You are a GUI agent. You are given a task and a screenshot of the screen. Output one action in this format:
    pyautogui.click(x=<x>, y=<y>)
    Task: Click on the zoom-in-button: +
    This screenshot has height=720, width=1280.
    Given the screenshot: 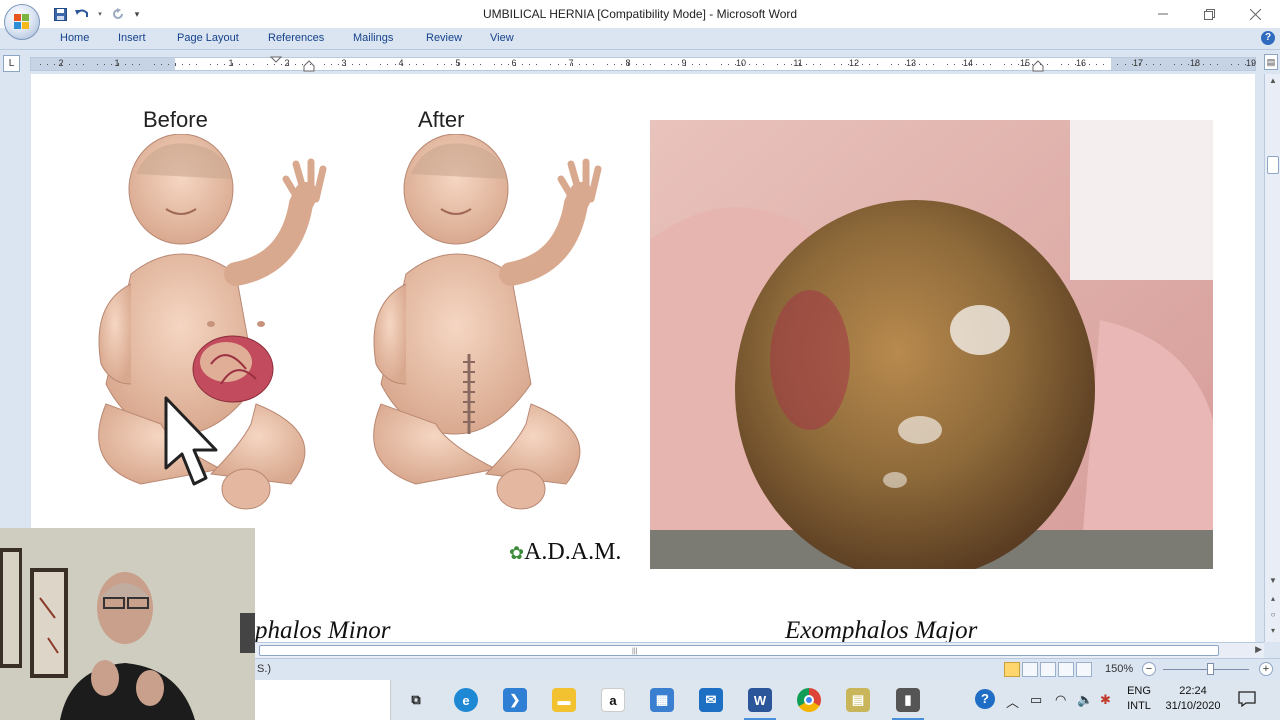 What is the action you would take?
    pyautogui.click(x=1266, y=669)
    